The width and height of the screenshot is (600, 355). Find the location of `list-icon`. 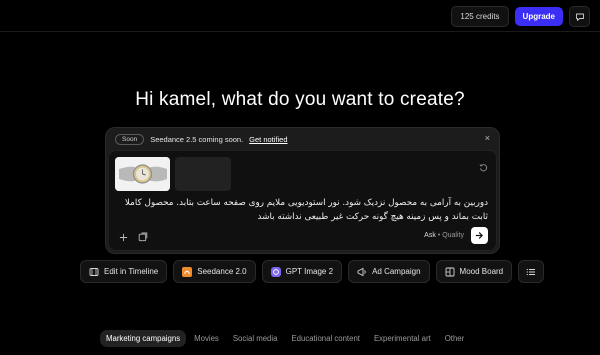

list-icon is located at coordinates (531, 271).